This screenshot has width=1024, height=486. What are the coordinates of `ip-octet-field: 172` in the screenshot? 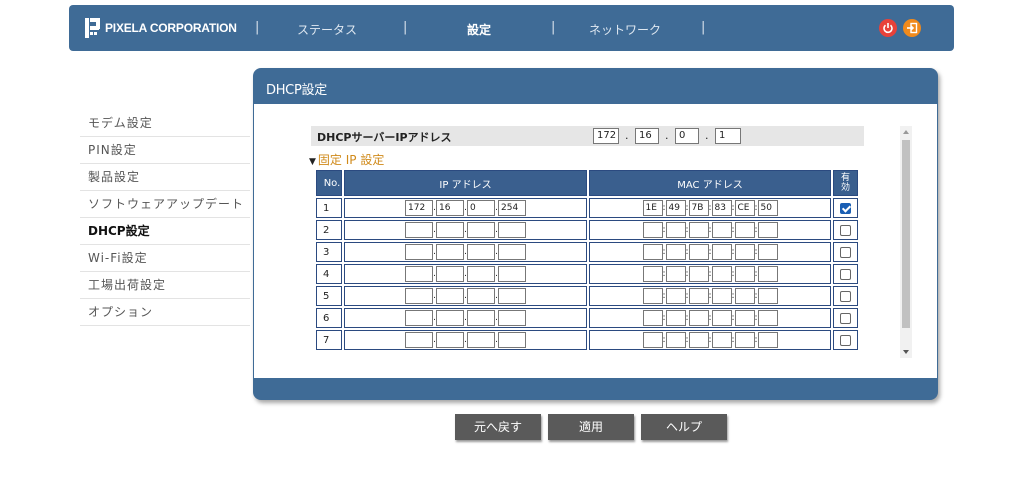 It's located at (419, 208).